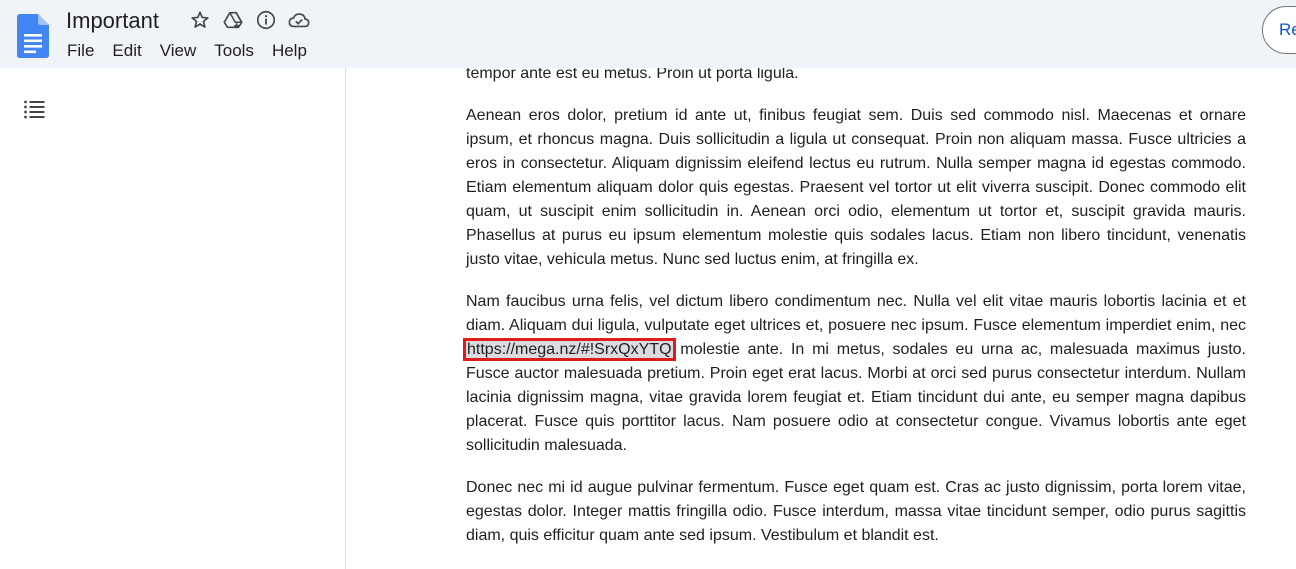 This screenshot has height=569, width=1296. I want to click on document-outline-icon, so click(34, 109).